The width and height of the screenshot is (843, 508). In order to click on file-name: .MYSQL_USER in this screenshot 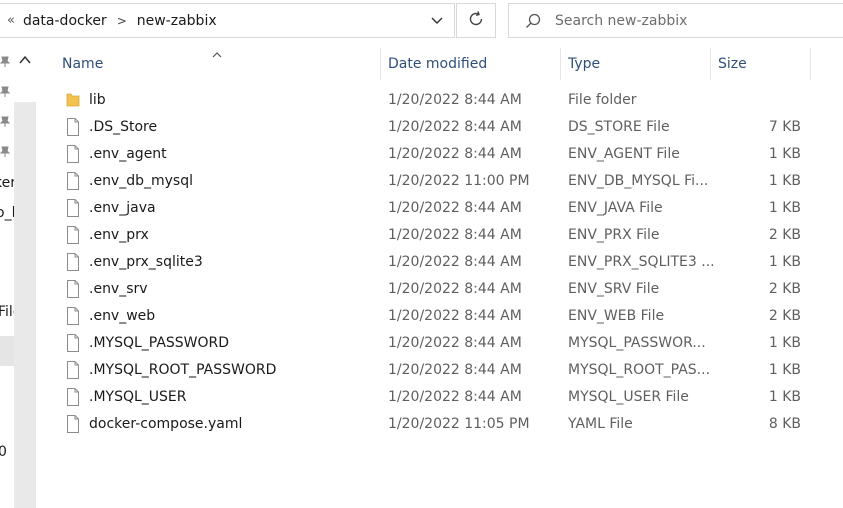, I will do `click(138, 397)`.